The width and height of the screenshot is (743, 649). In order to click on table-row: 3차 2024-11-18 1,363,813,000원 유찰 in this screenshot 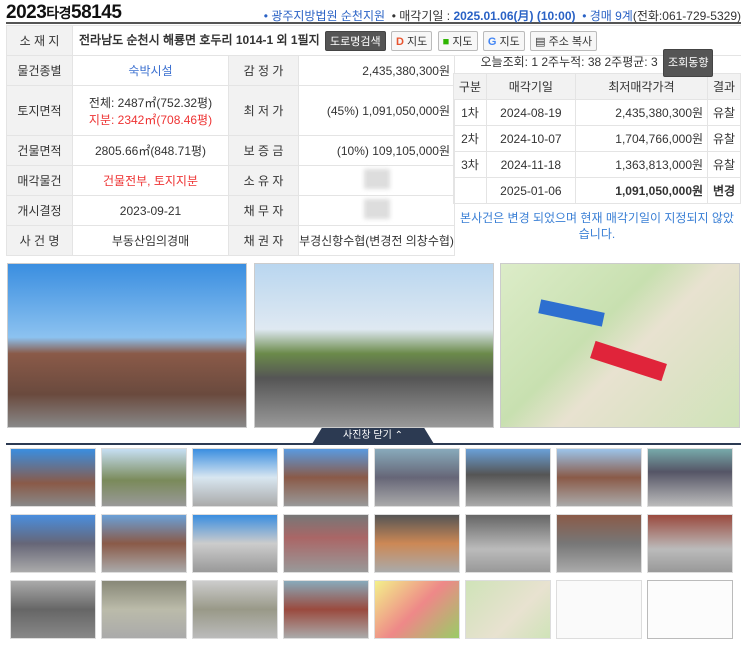, I will do `click(597, 164)`.